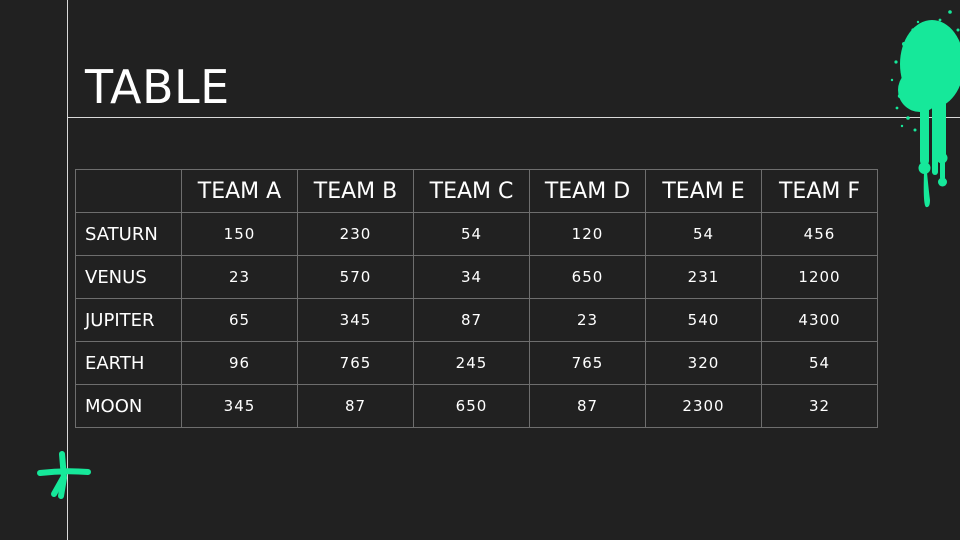 Image resolution: width=960 pixels, height=540 pixels. I want to click on table-cell: 245, so click(471, 363).